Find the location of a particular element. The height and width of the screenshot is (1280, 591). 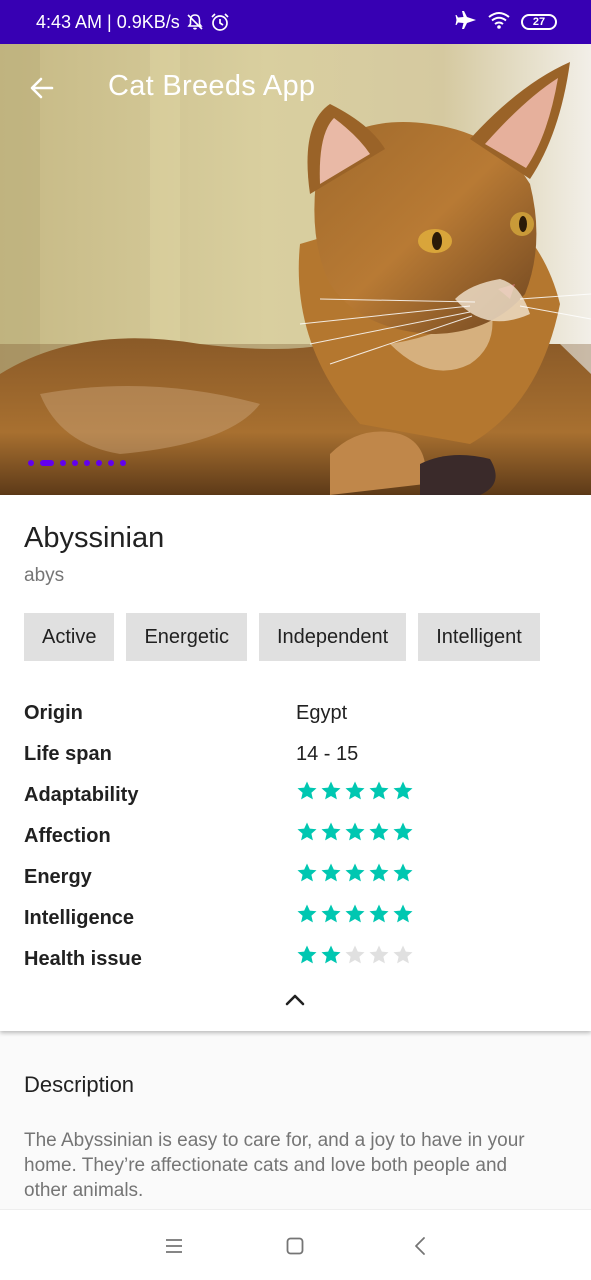

temperament-chip: Energetic is located at coordinates (186, 637).